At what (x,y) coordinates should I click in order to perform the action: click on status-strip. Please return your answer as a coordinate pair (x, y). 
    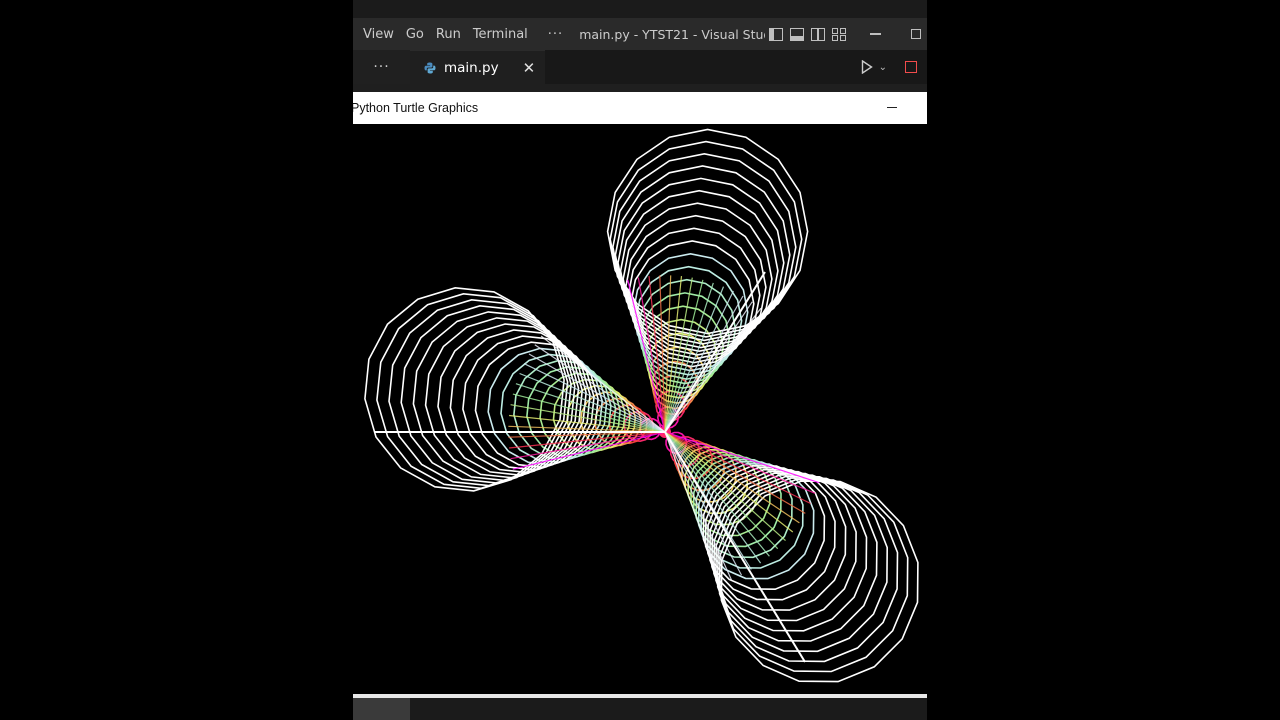
    Looking at the image, I should click on (640, 709).